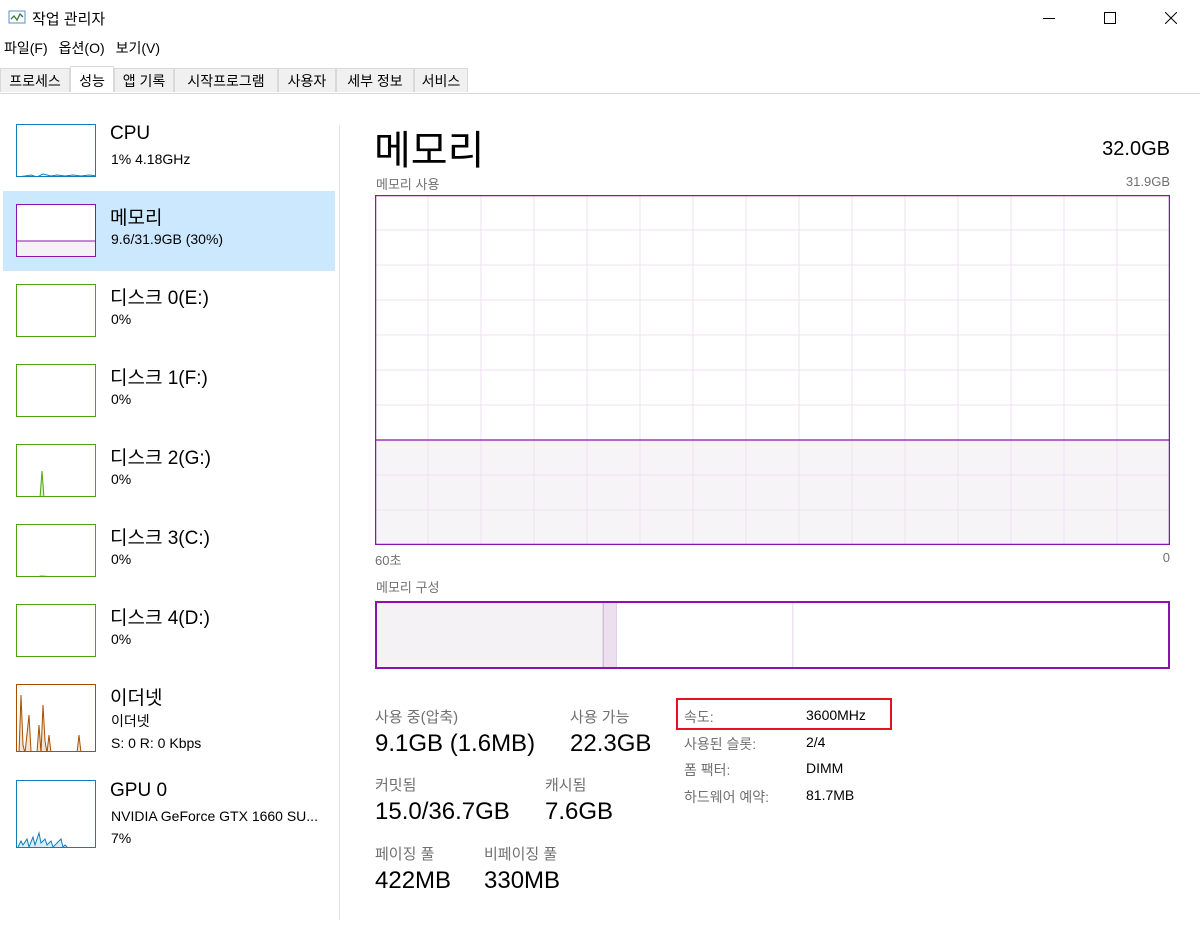  Describe the element at coordinates (17, 17) in the screenshot. I see `task-manager-icon` at that location.